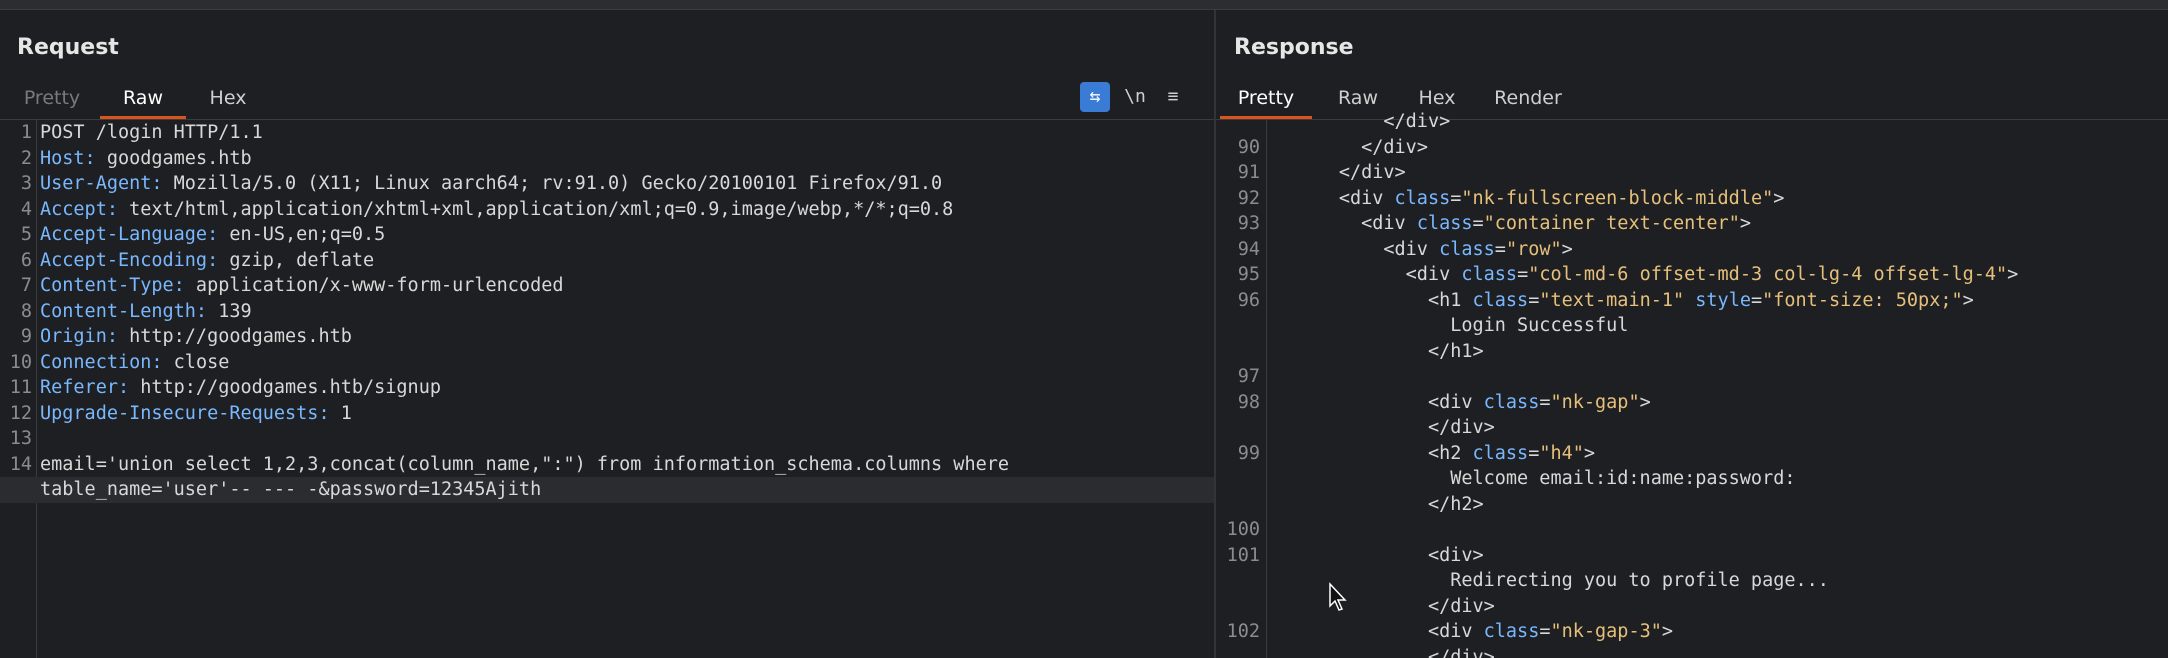  Describe the element at coordinates (1243, 555) in the screenshot. I see `line-number: 101` at that location.